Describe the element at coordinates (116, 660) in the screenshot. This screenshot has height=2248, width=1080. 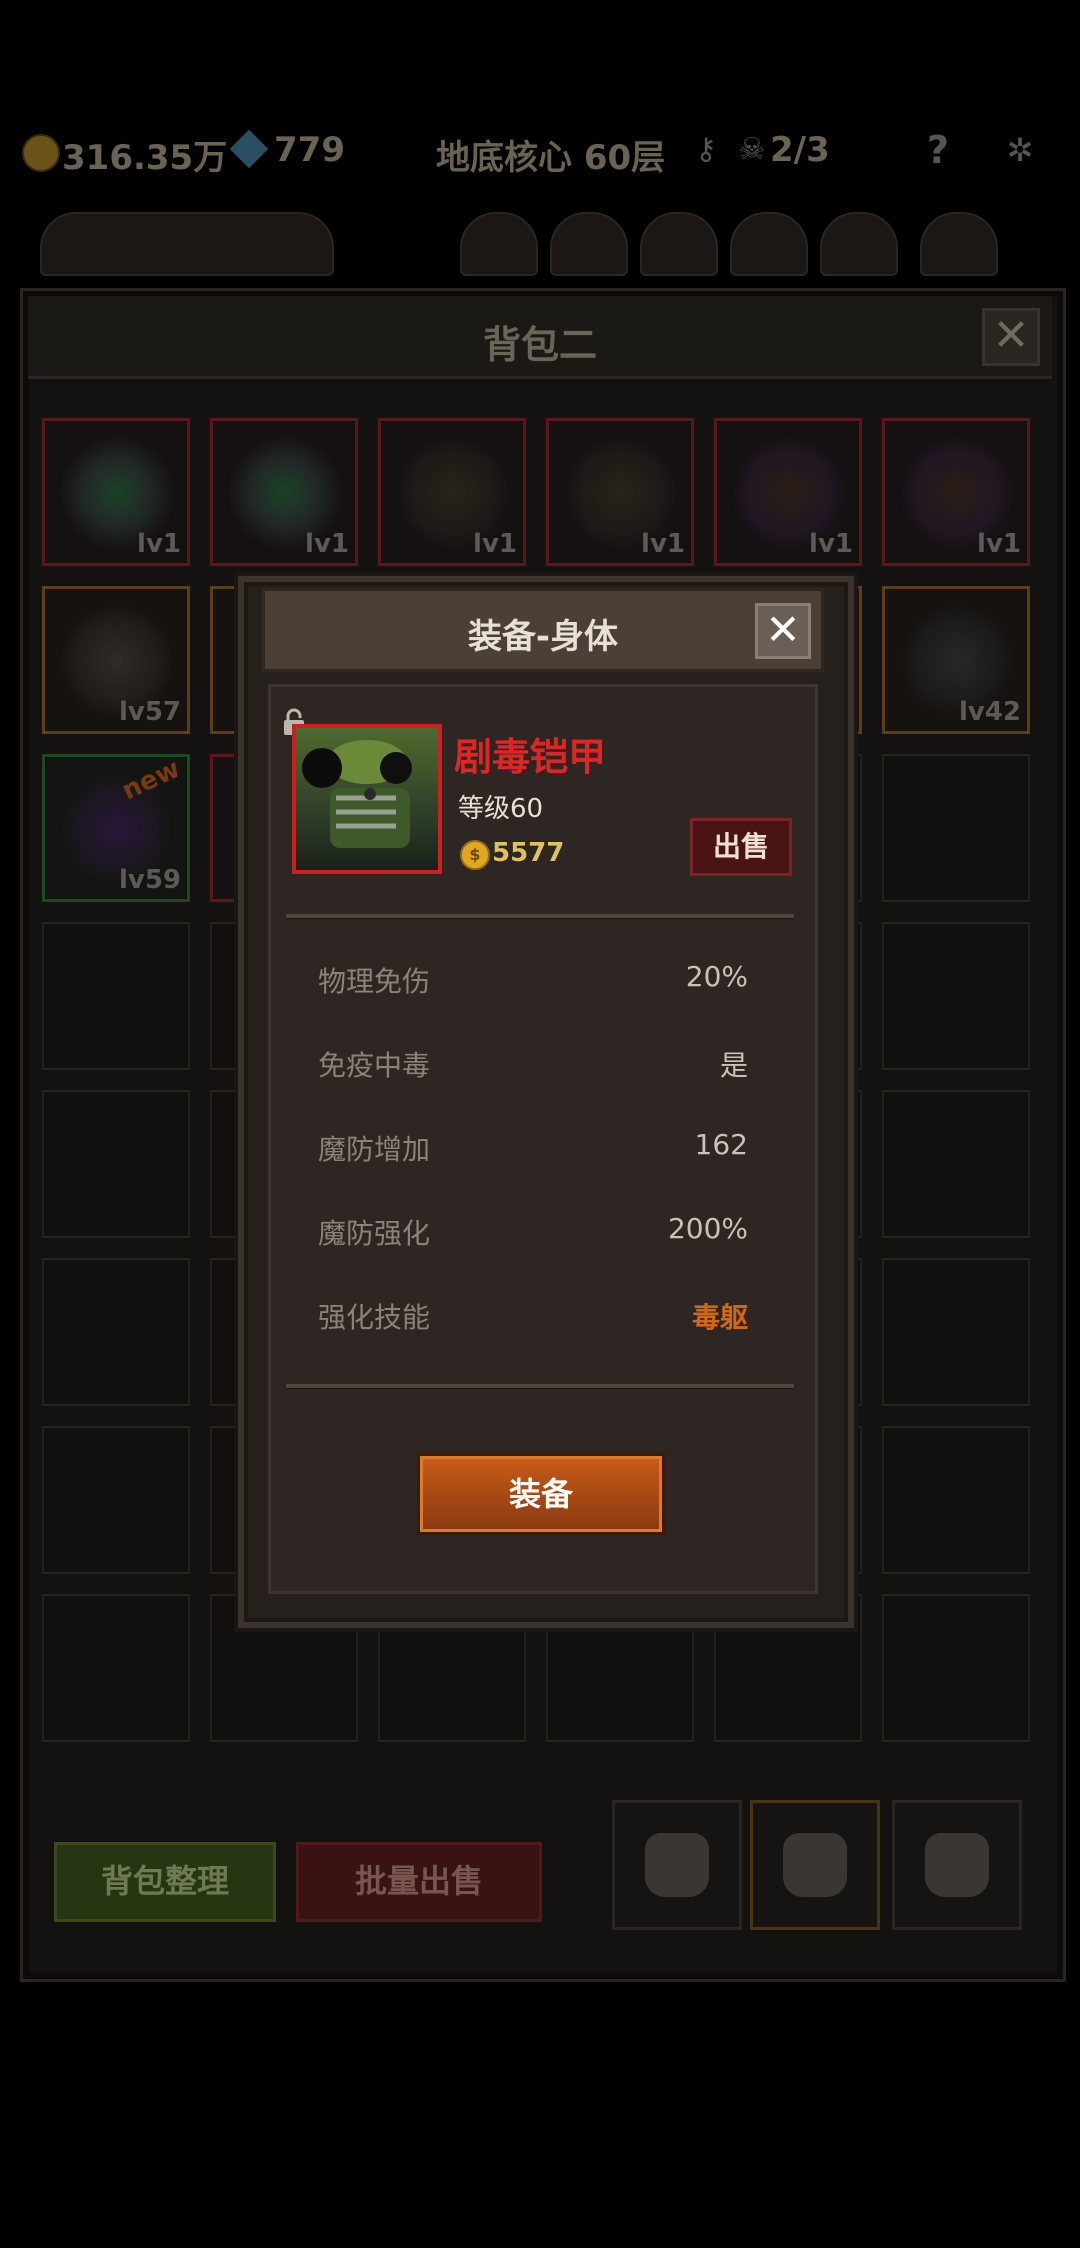
I see `inventory-slot: lv57` at that location.